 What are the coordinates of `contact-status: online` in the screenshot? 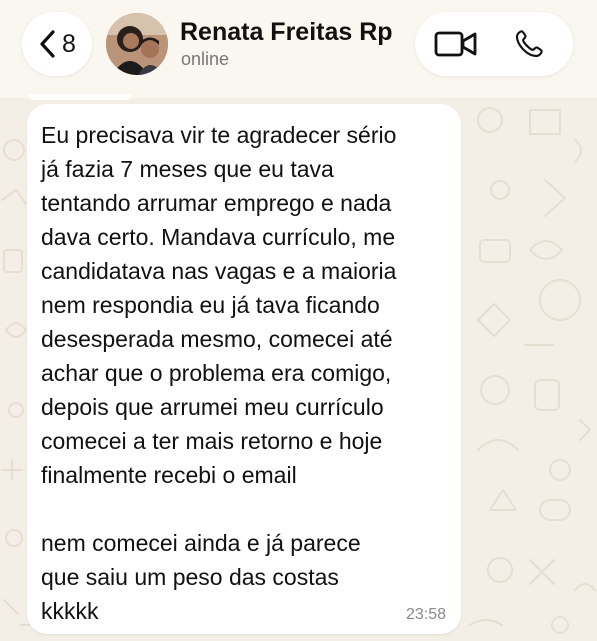 It's located at (205, 59).